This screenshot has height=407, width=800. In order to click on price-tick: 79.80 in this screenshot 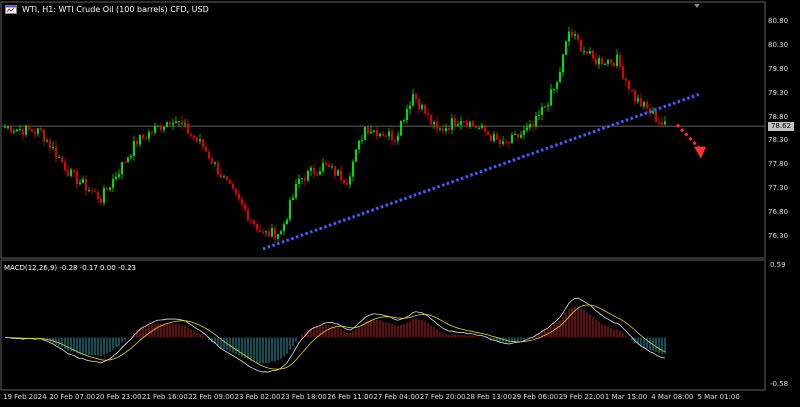, I will do `click(778, 68)`.